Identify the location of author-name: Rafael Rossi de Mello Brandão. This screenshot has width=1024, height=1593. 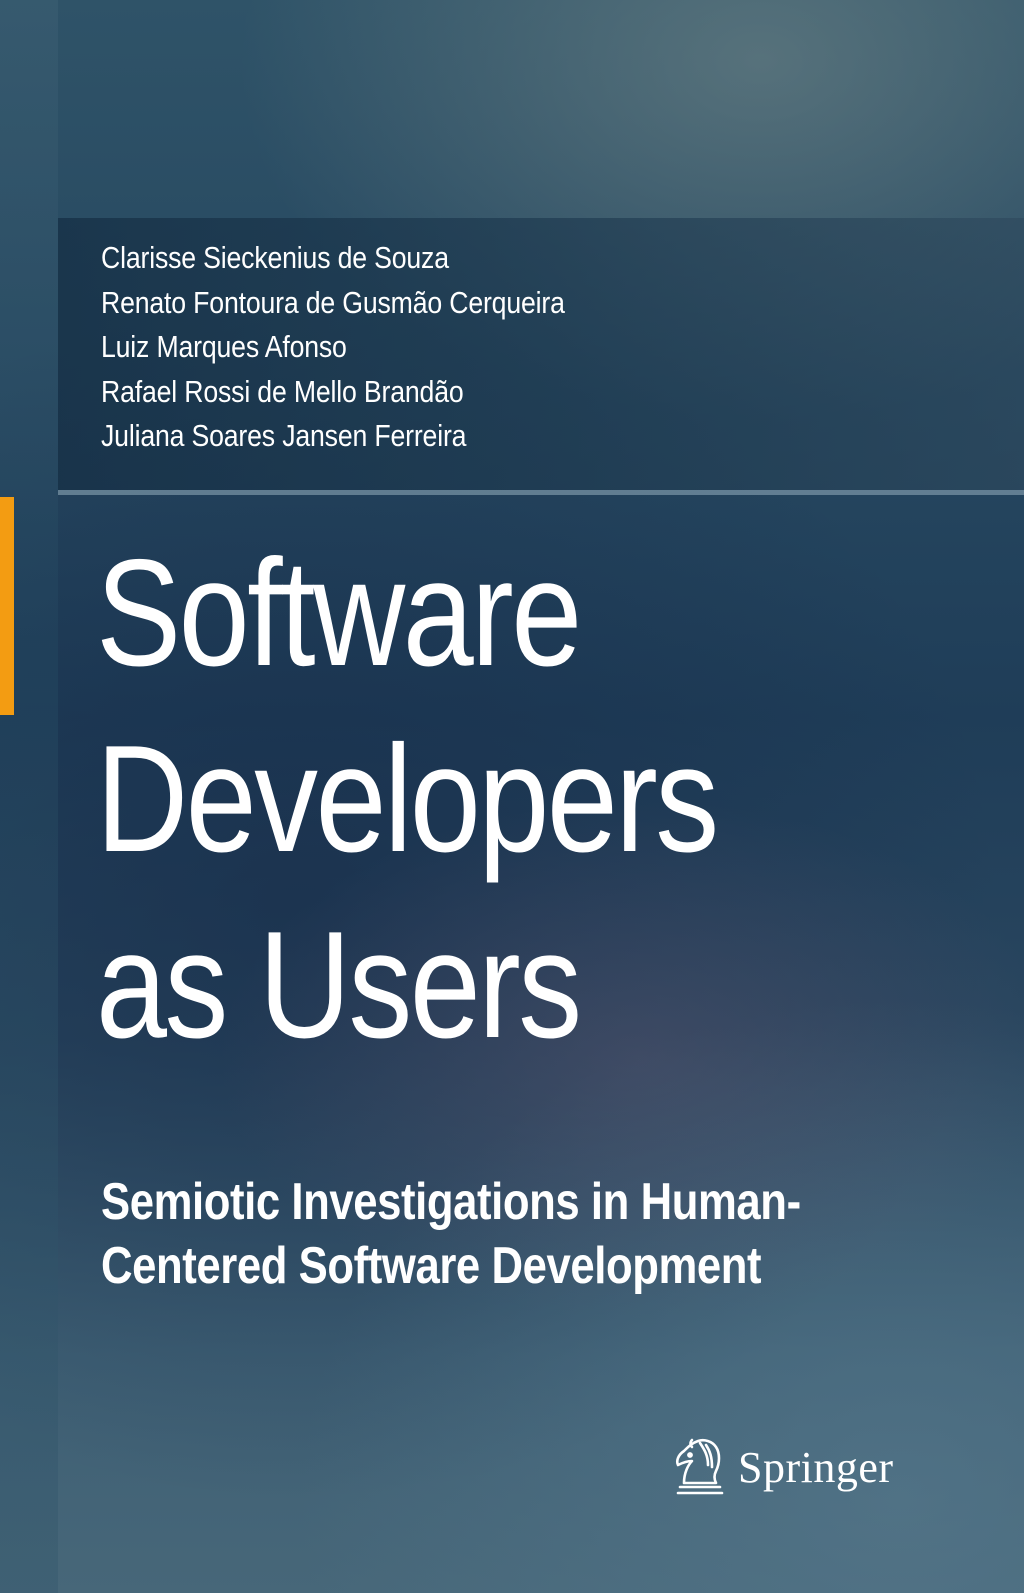
(282, 391).